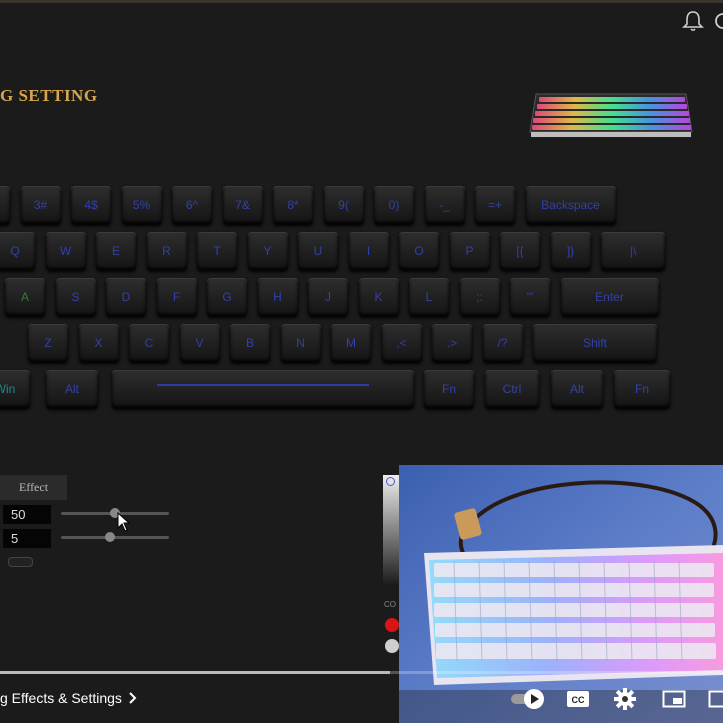 This screenshot has width=723, height=723. I want to click on key-4-5: Alt, so click(577, 389).